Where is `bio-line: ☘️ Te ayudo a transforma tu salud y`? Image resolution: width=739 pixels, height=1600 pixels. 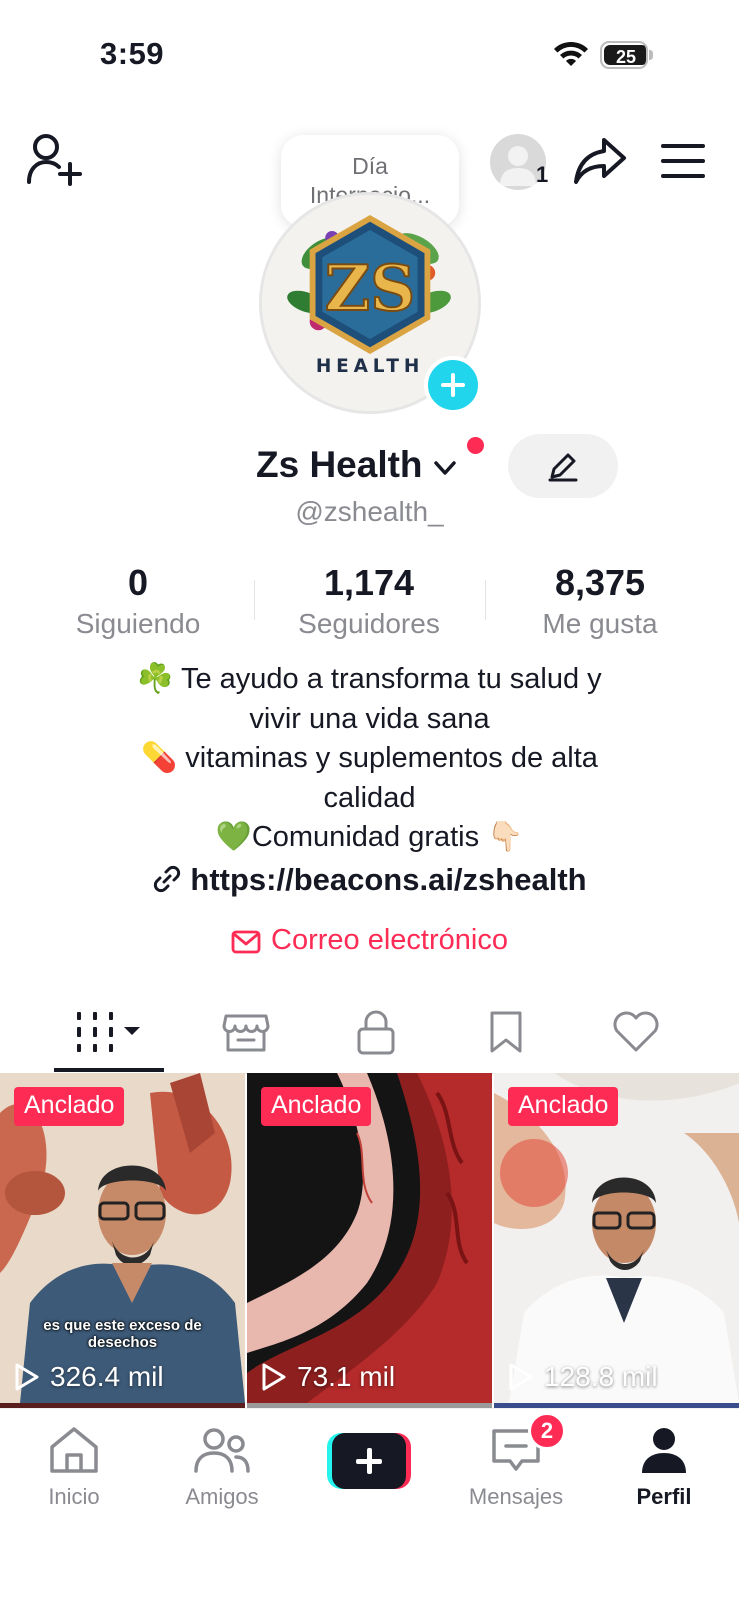
bio-line: ☘️ Te ayudo a transforma tu salud y is located at coordinates (369, 679).